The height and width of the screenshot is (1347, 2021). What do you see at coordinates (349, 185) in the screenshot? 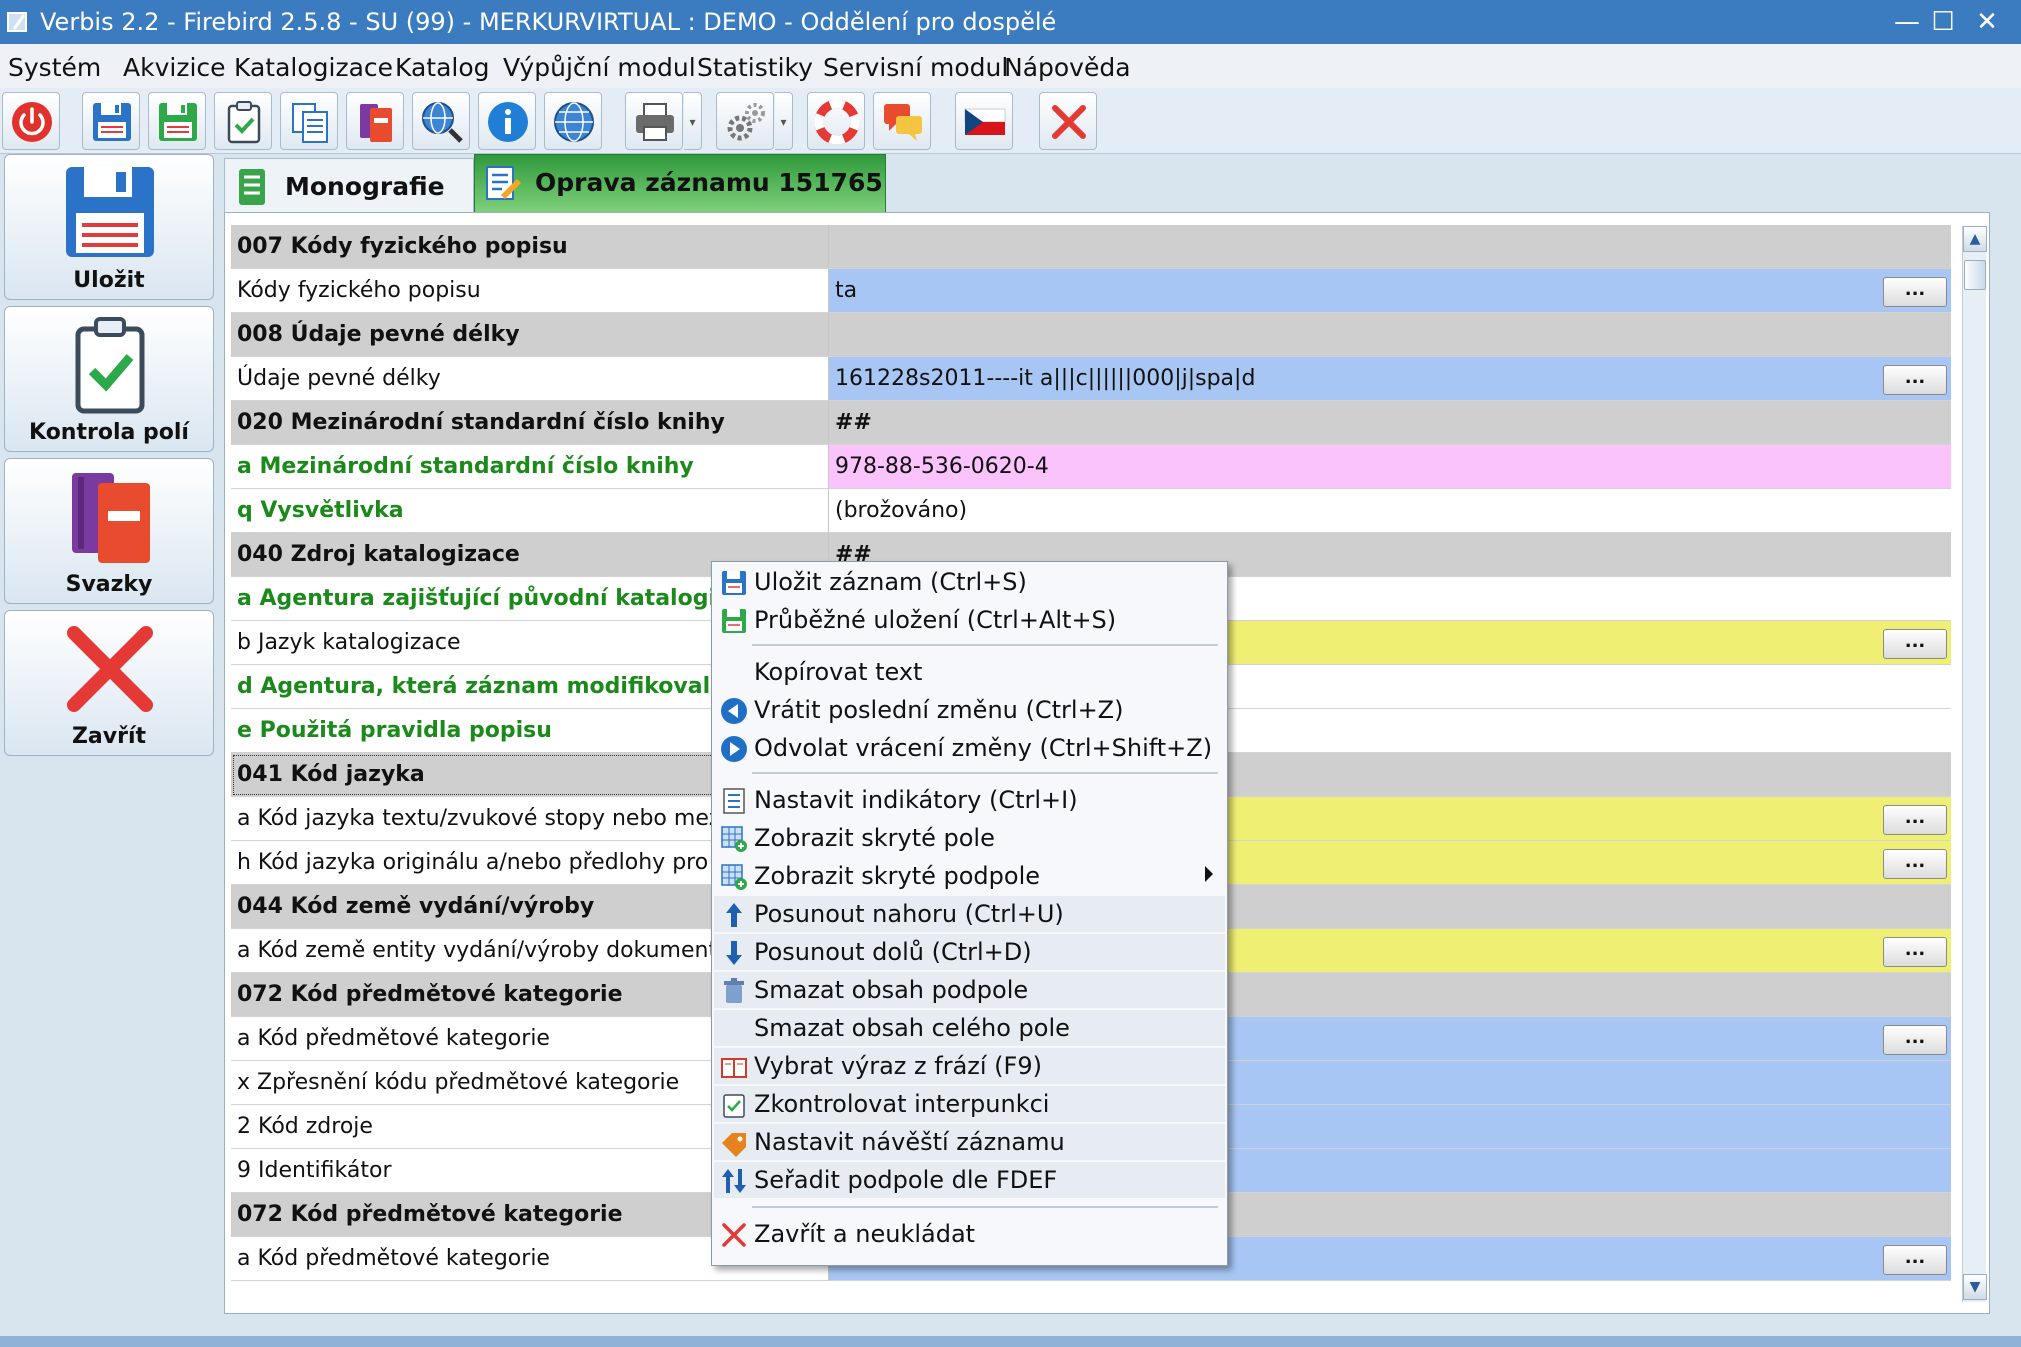
I see `tab-monografie: Monografie` at bounding box center [349, 185].